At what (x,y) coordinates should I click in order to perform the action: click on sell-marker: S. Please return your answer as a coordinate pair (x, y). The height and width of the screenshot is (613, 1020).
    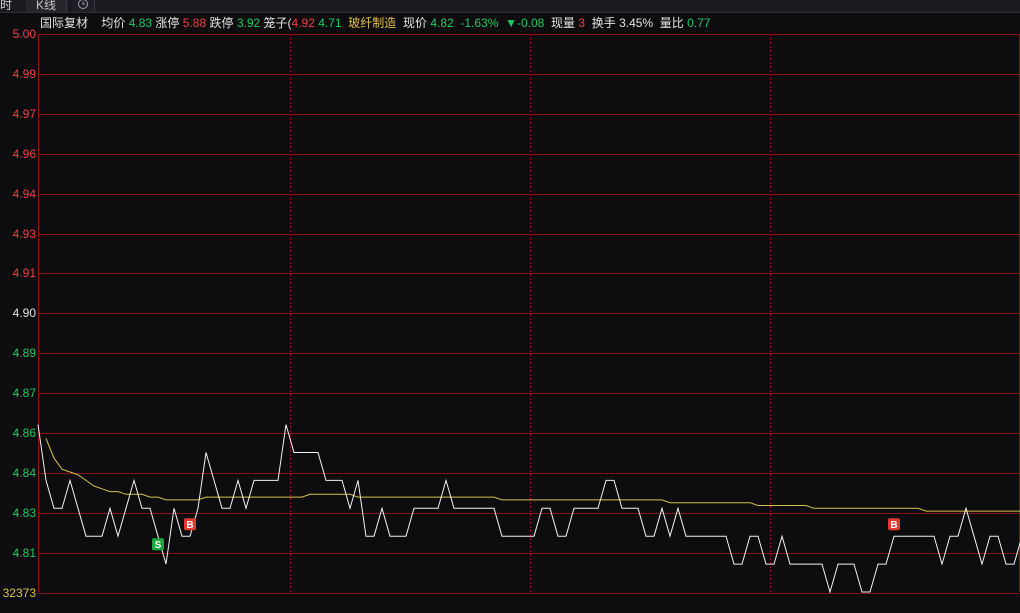
    Looking at the image, I should click on (158, 544).